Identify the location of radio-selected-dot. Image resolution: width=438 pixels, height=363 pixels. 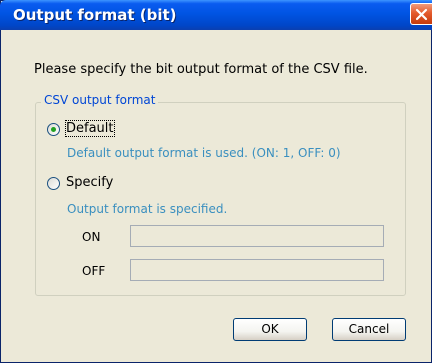
(53, 129).